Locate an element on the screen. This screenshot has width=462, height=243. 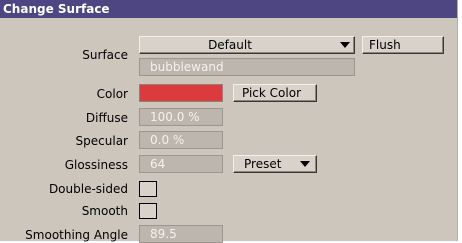
panel-title: Change Surface is located at coordinates (228, 9).